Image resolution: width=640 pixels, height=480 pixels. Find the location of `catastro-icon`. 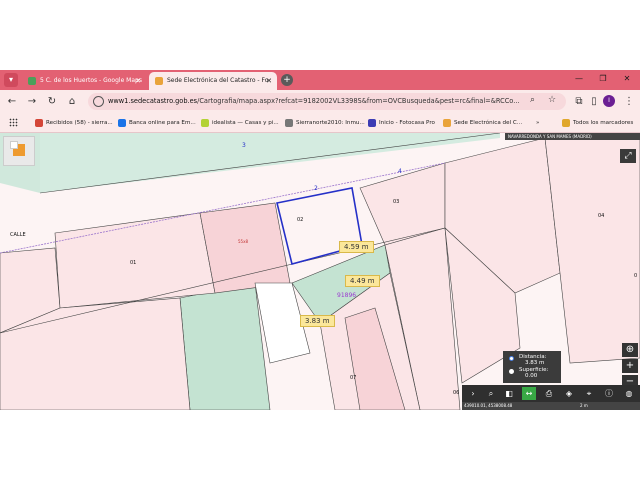

catastro-icon is located at coordinates (447, 123).